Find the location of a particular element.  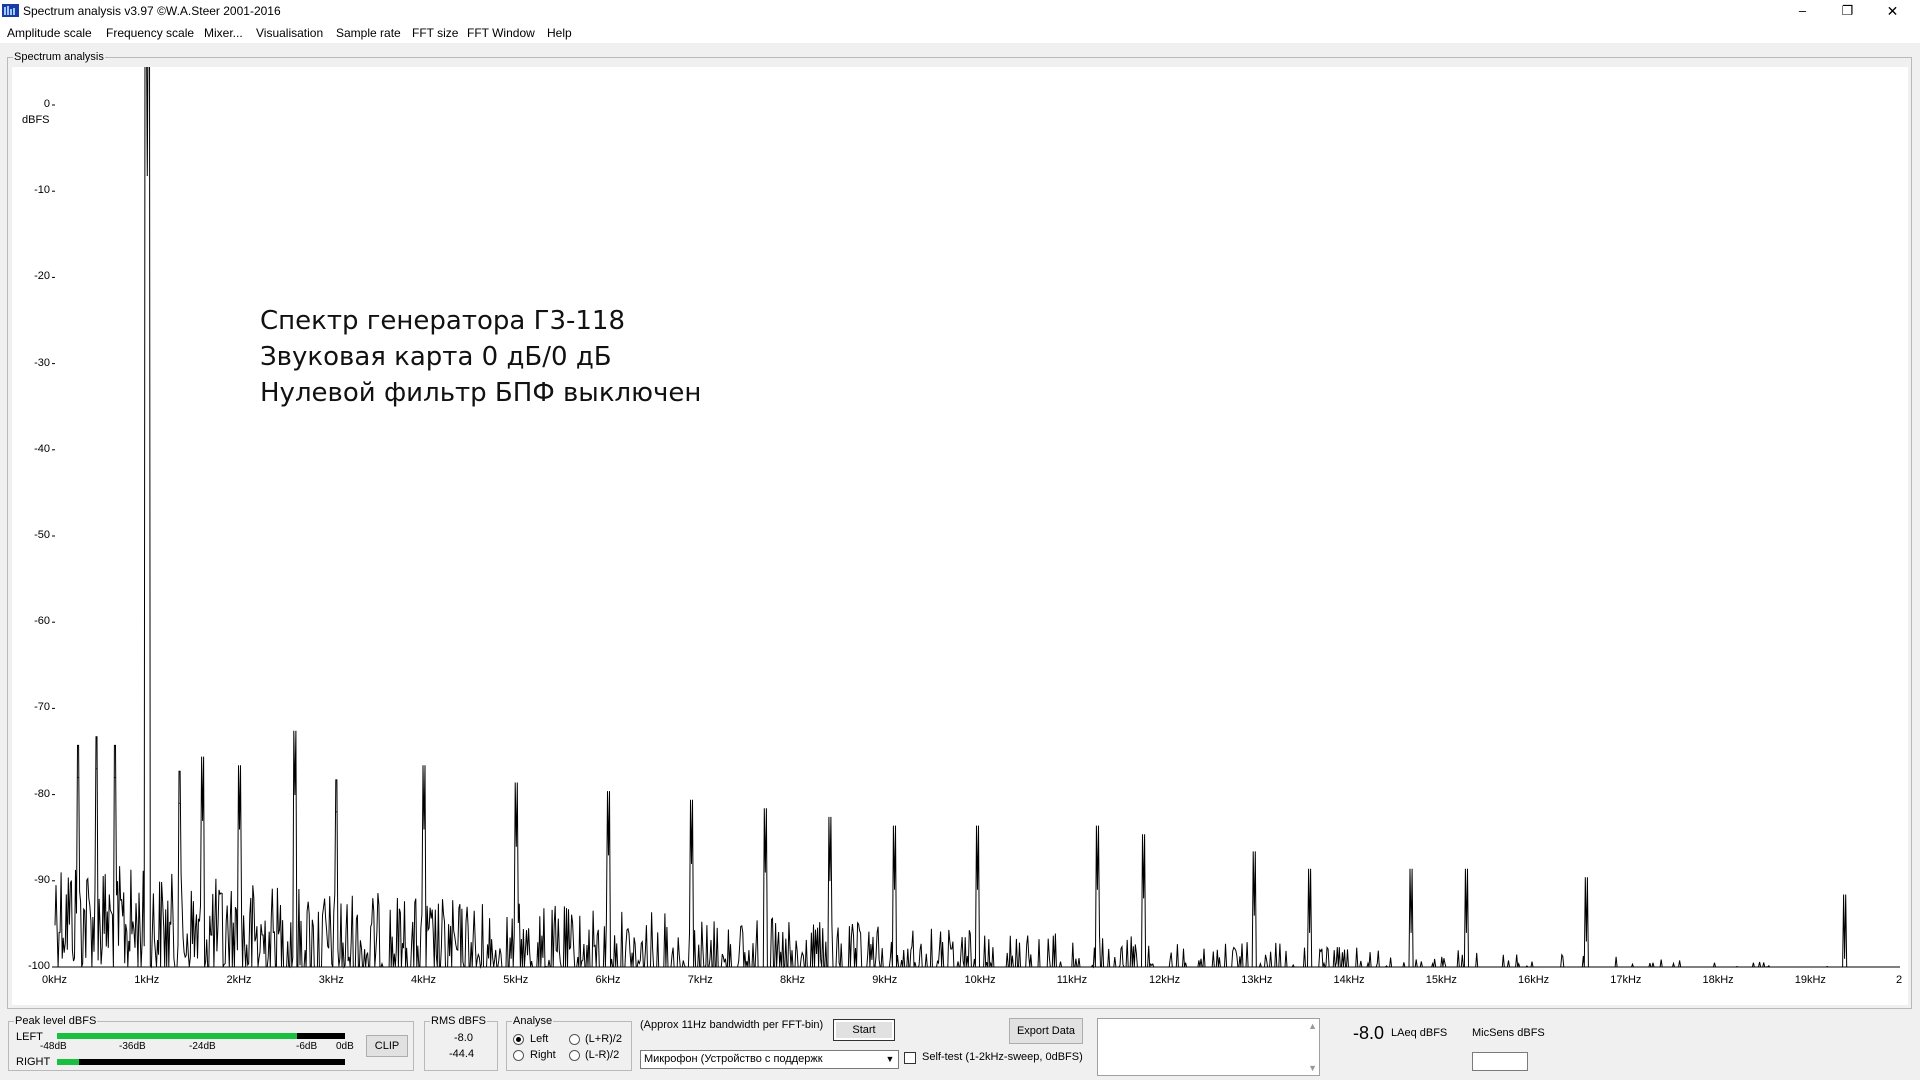

y-tick-label: -40 is located at coordinates (42, 448).